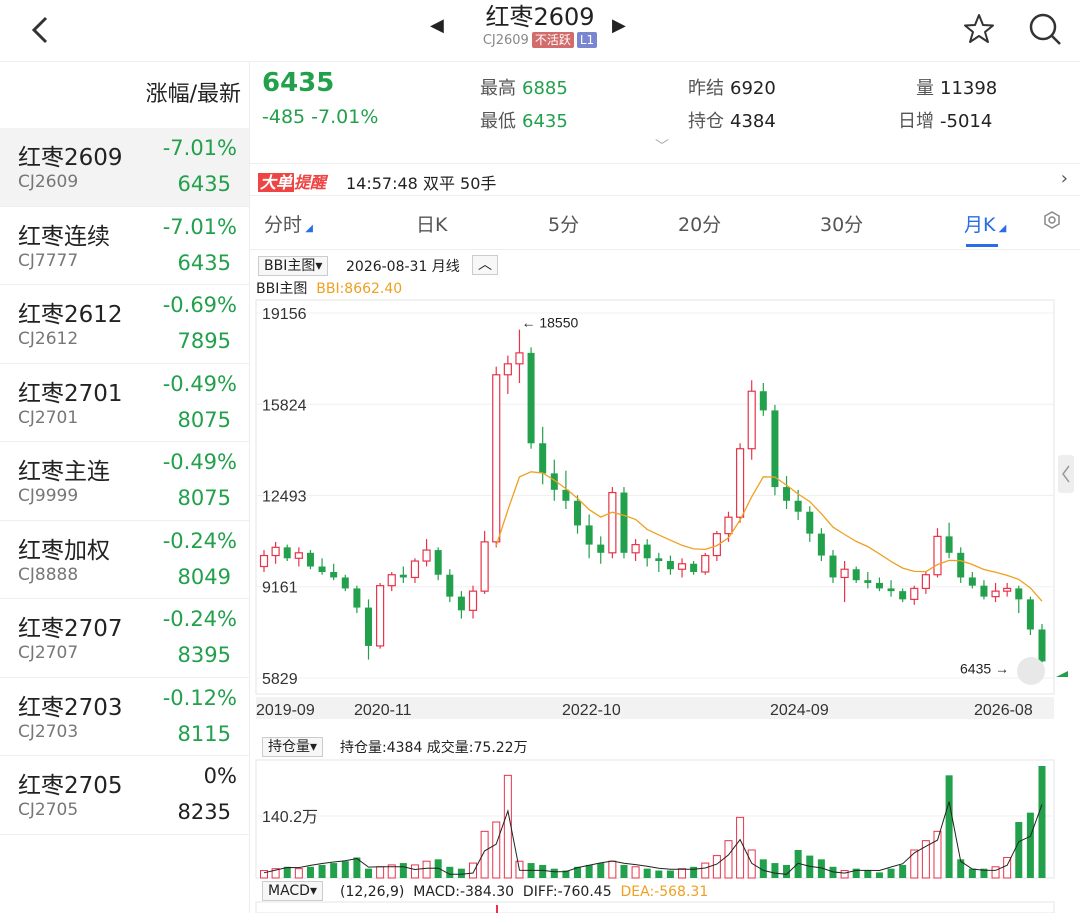 The height and width of the screenshot is (913, 1080). Describe the element at coordinates (524, 88) in the screenshot. I see `high-field: 最高 6885` at that location.